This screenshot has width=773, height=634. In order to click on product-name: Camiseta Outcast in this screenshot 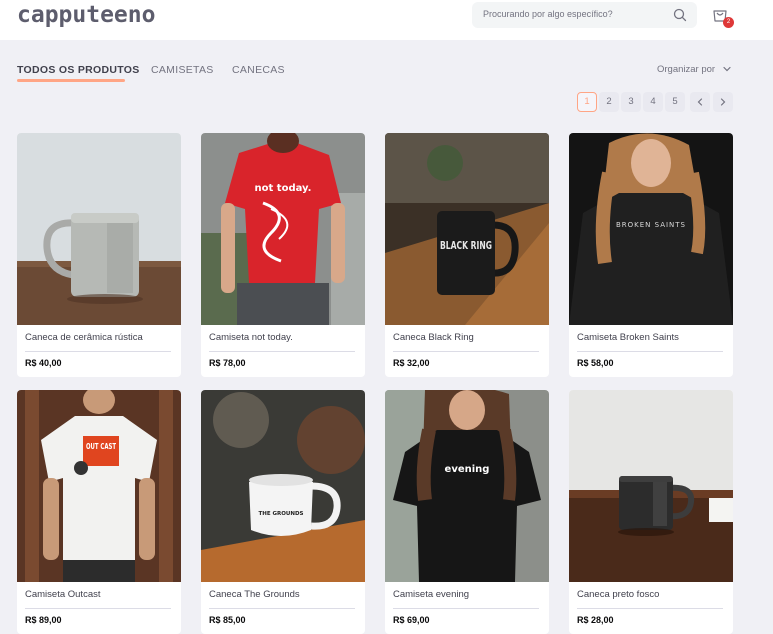, I will do `click(63, 594)`.